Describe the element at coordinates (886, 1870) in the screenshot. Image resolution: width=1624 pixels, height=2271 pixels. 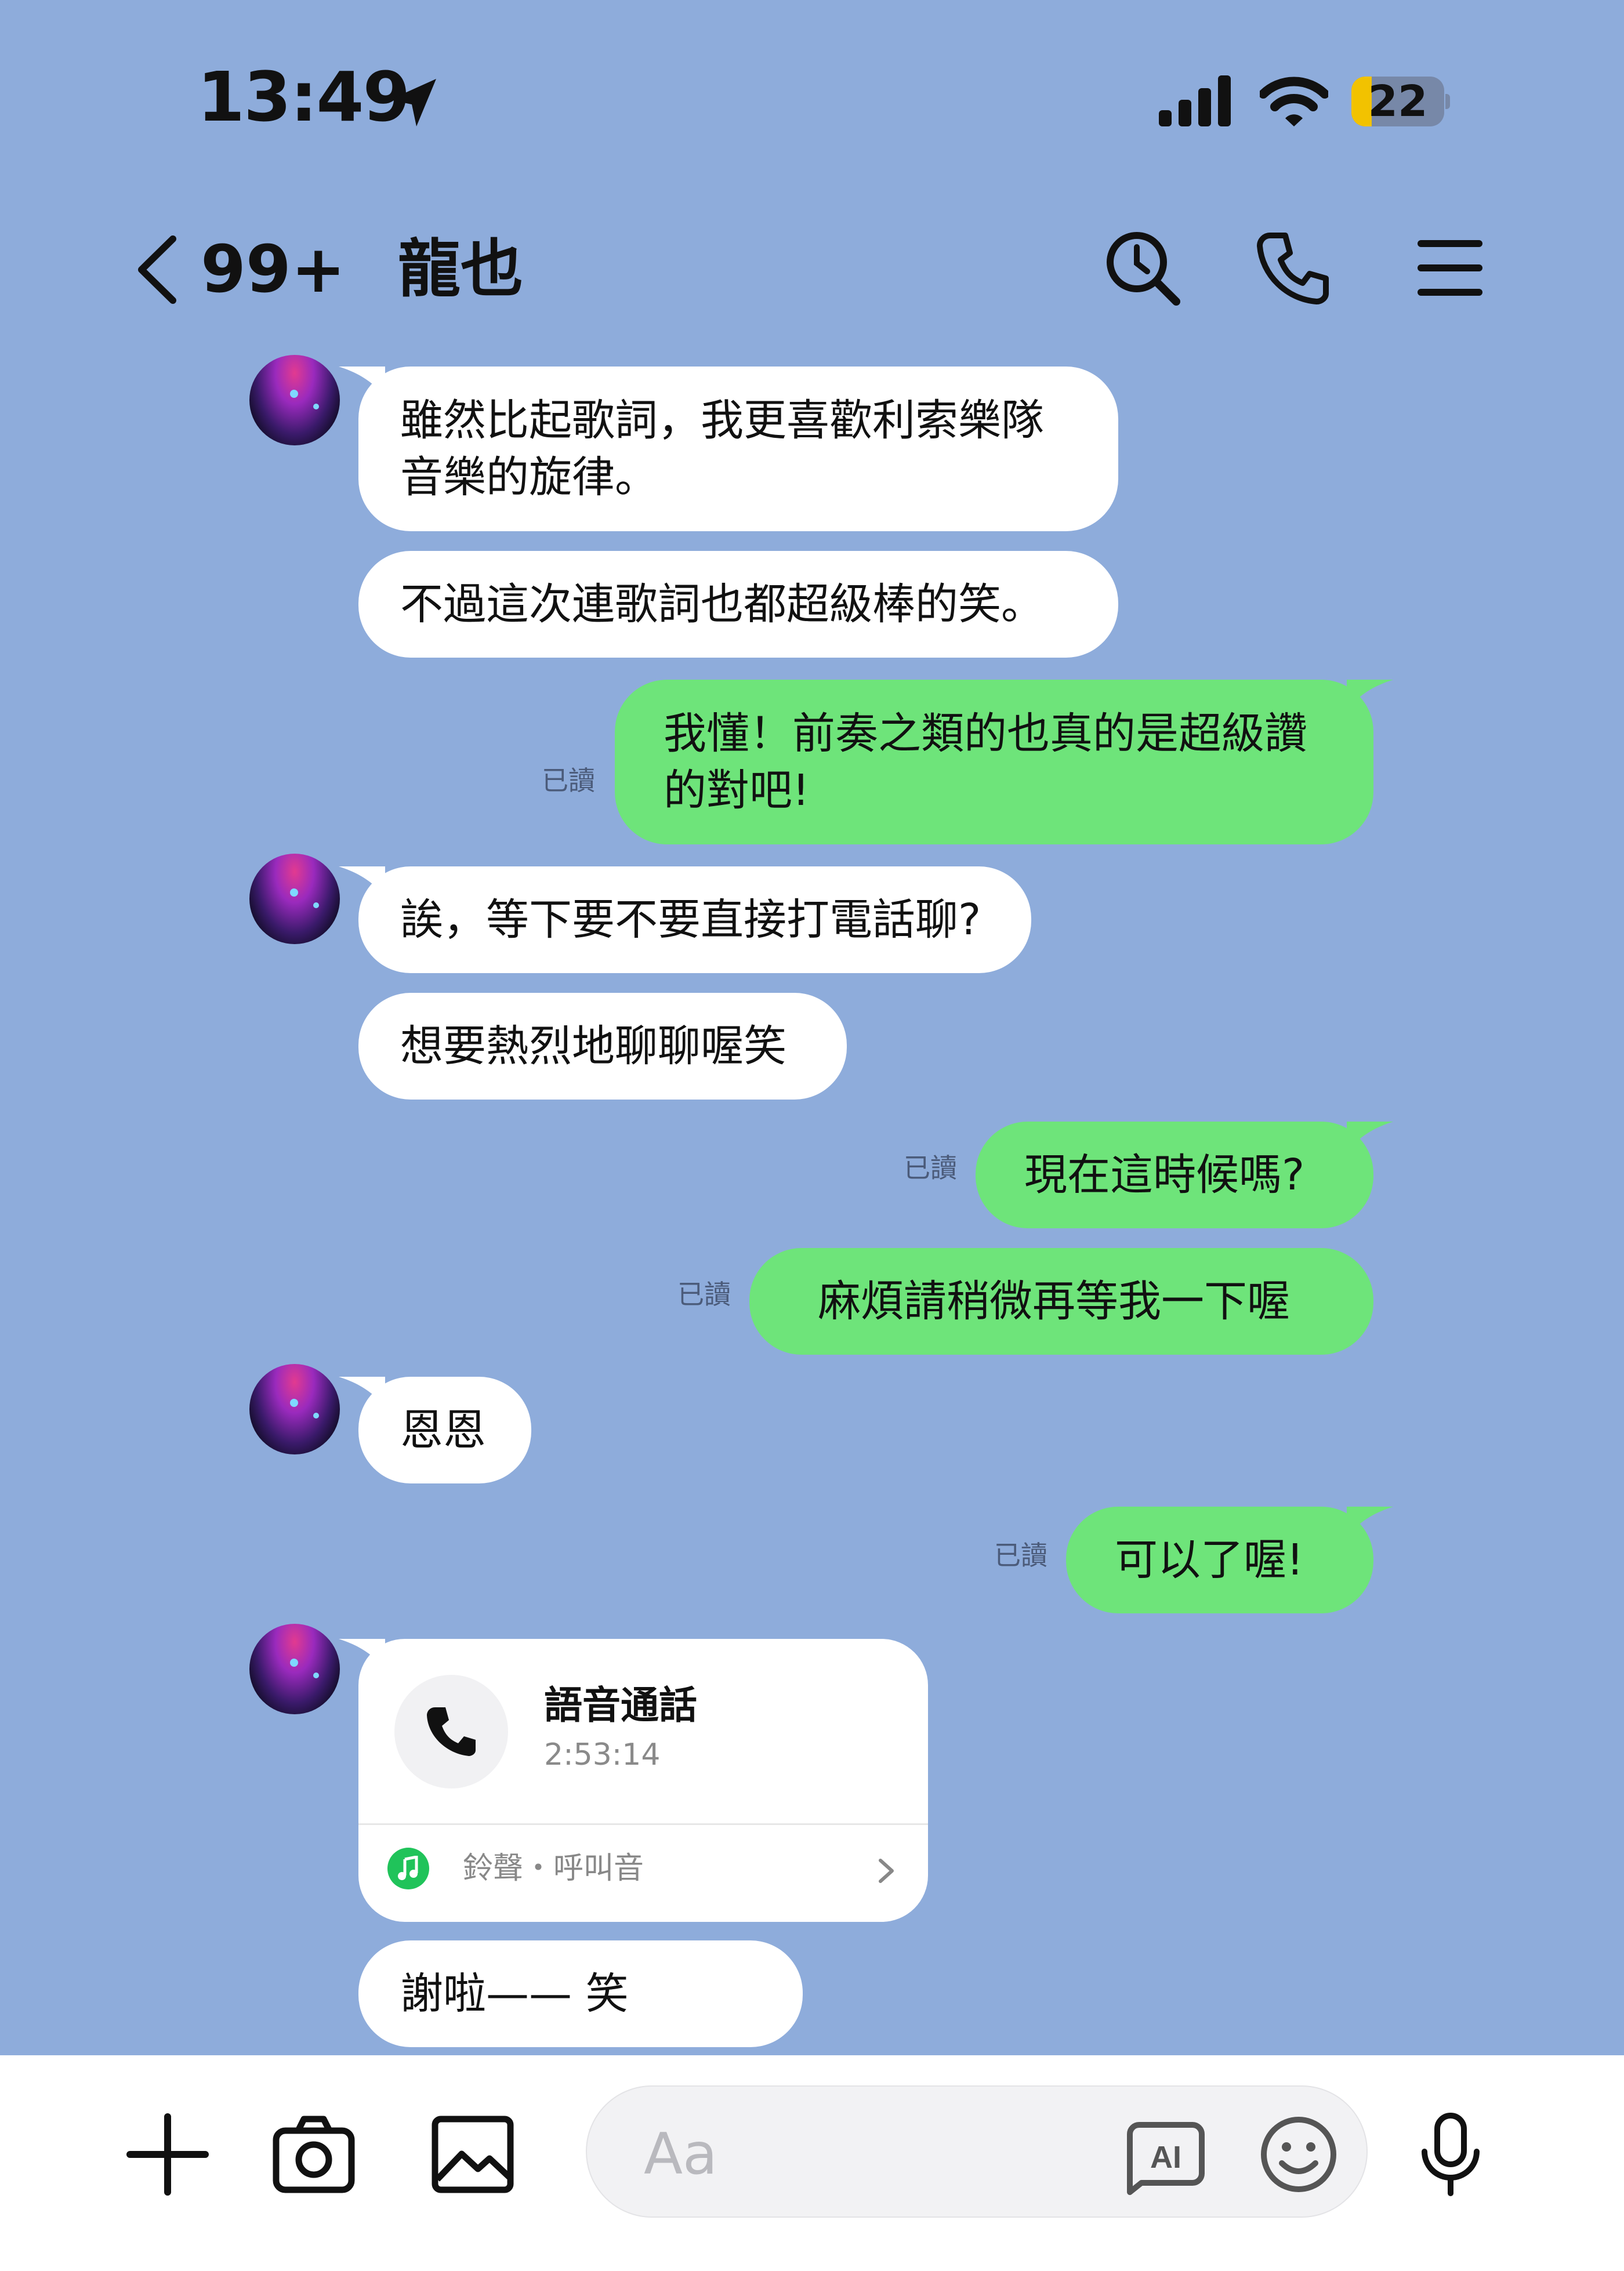
I see `chevron-right-icon` at that location.